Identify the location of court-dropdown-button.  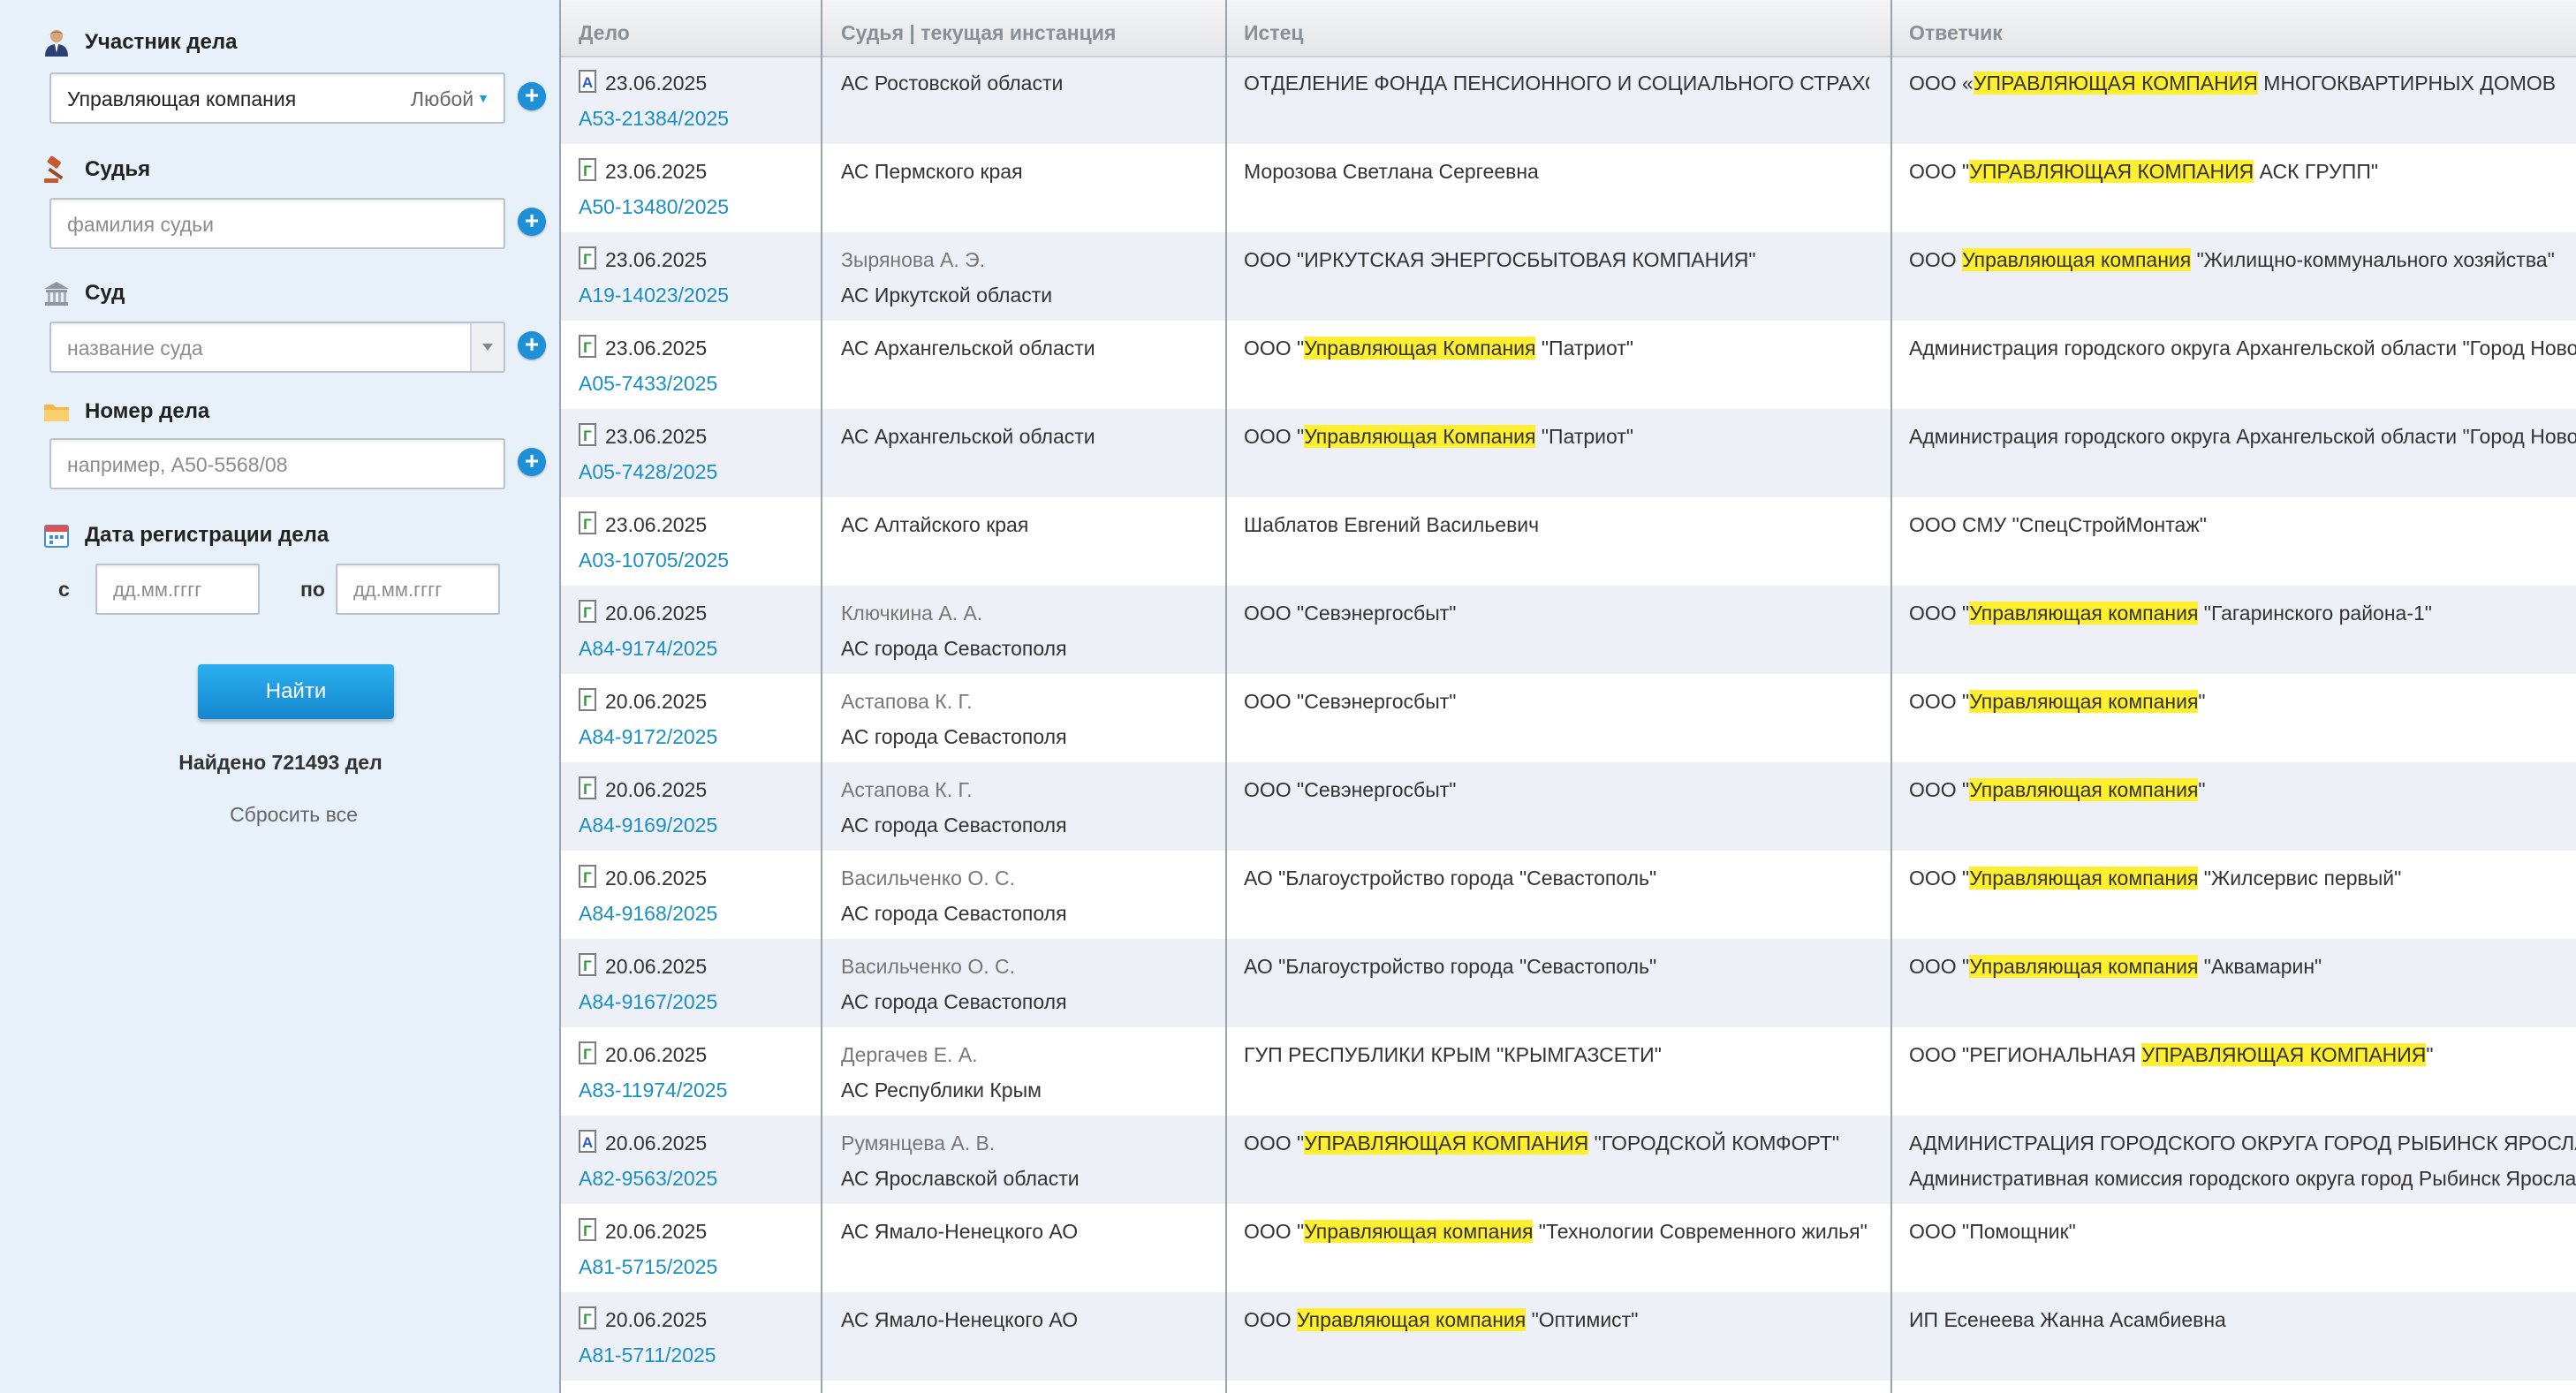
(487, 347).